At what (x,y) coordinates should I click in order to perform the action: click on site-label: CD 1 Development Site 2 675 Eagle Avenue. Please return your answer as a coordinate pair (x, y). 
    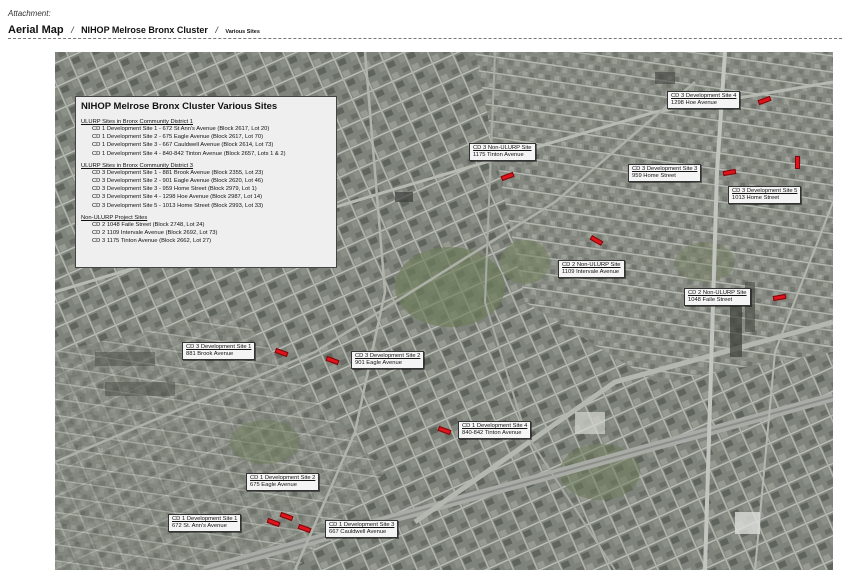
    Looking at the image, I should click on (283, 482).